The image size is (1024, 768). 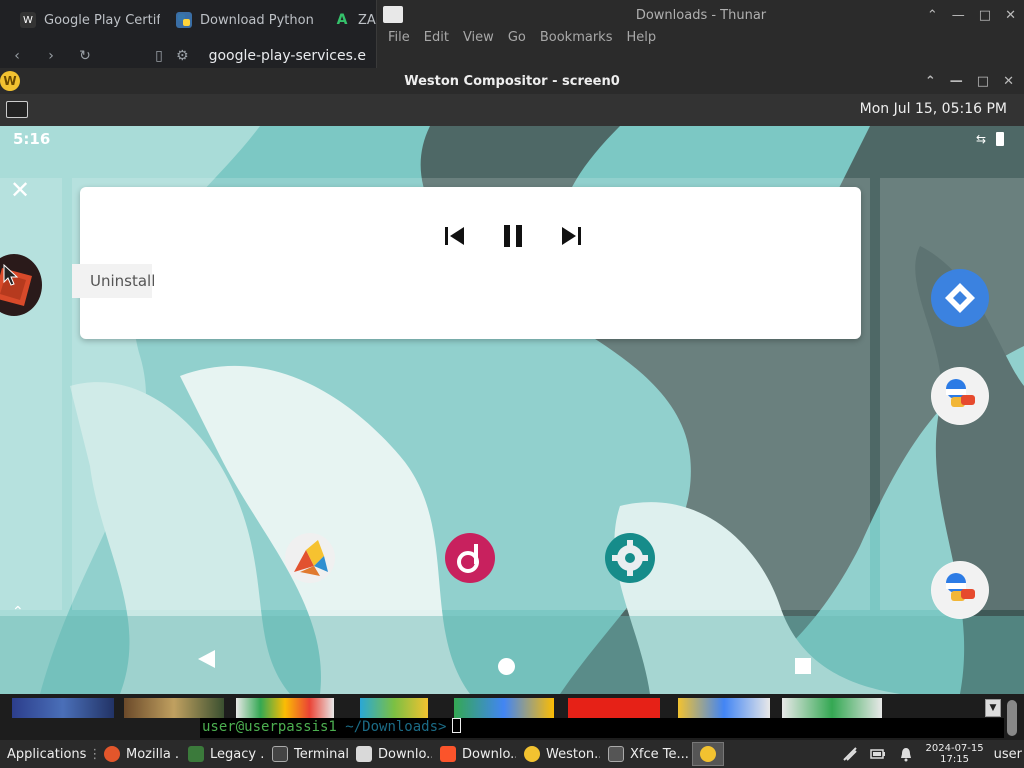 I want to click on menu-go: Go, so click(x=517, y=41).